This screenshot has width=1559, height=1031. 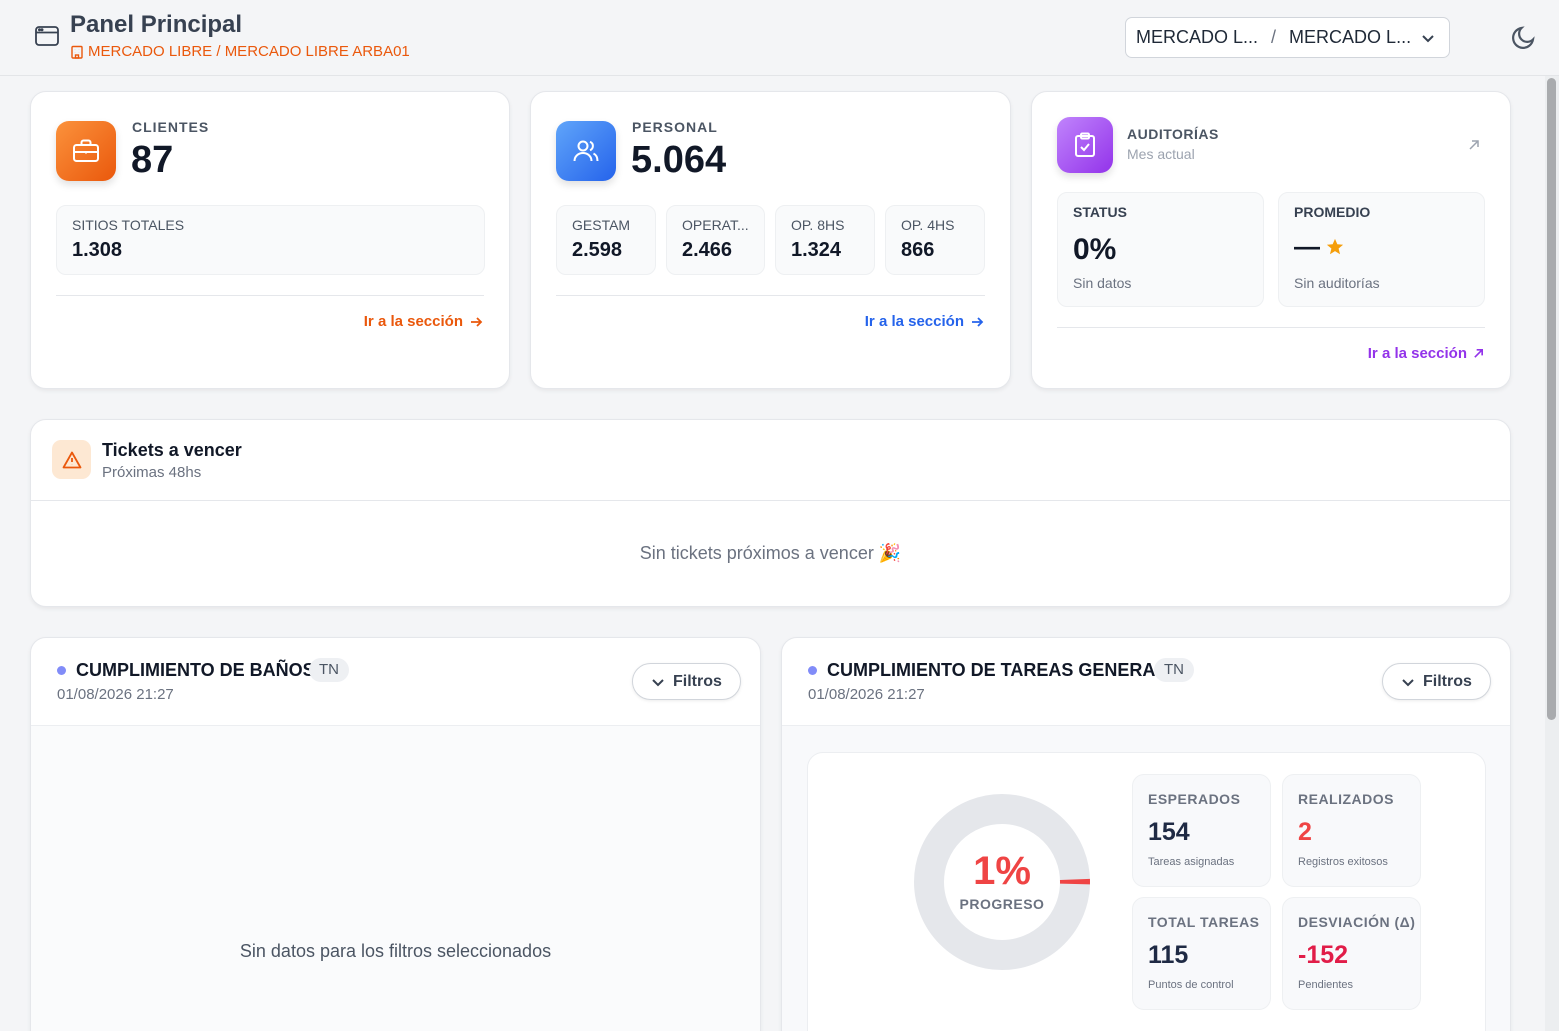 I want to click on personal-link-label: Ir a la sección, so click(x=914, y=321).